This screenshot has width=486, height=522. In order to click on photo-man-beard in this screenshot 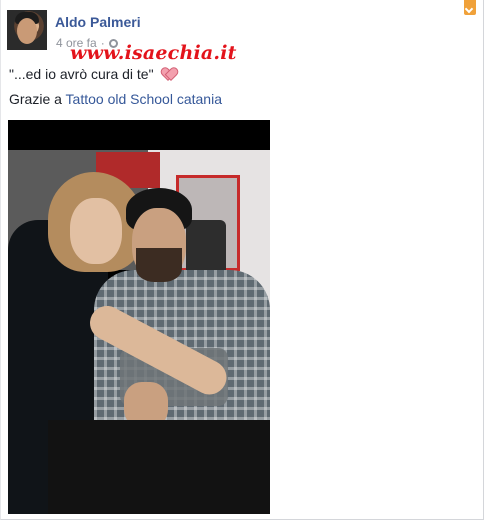, I will do `click(159, 265)`.